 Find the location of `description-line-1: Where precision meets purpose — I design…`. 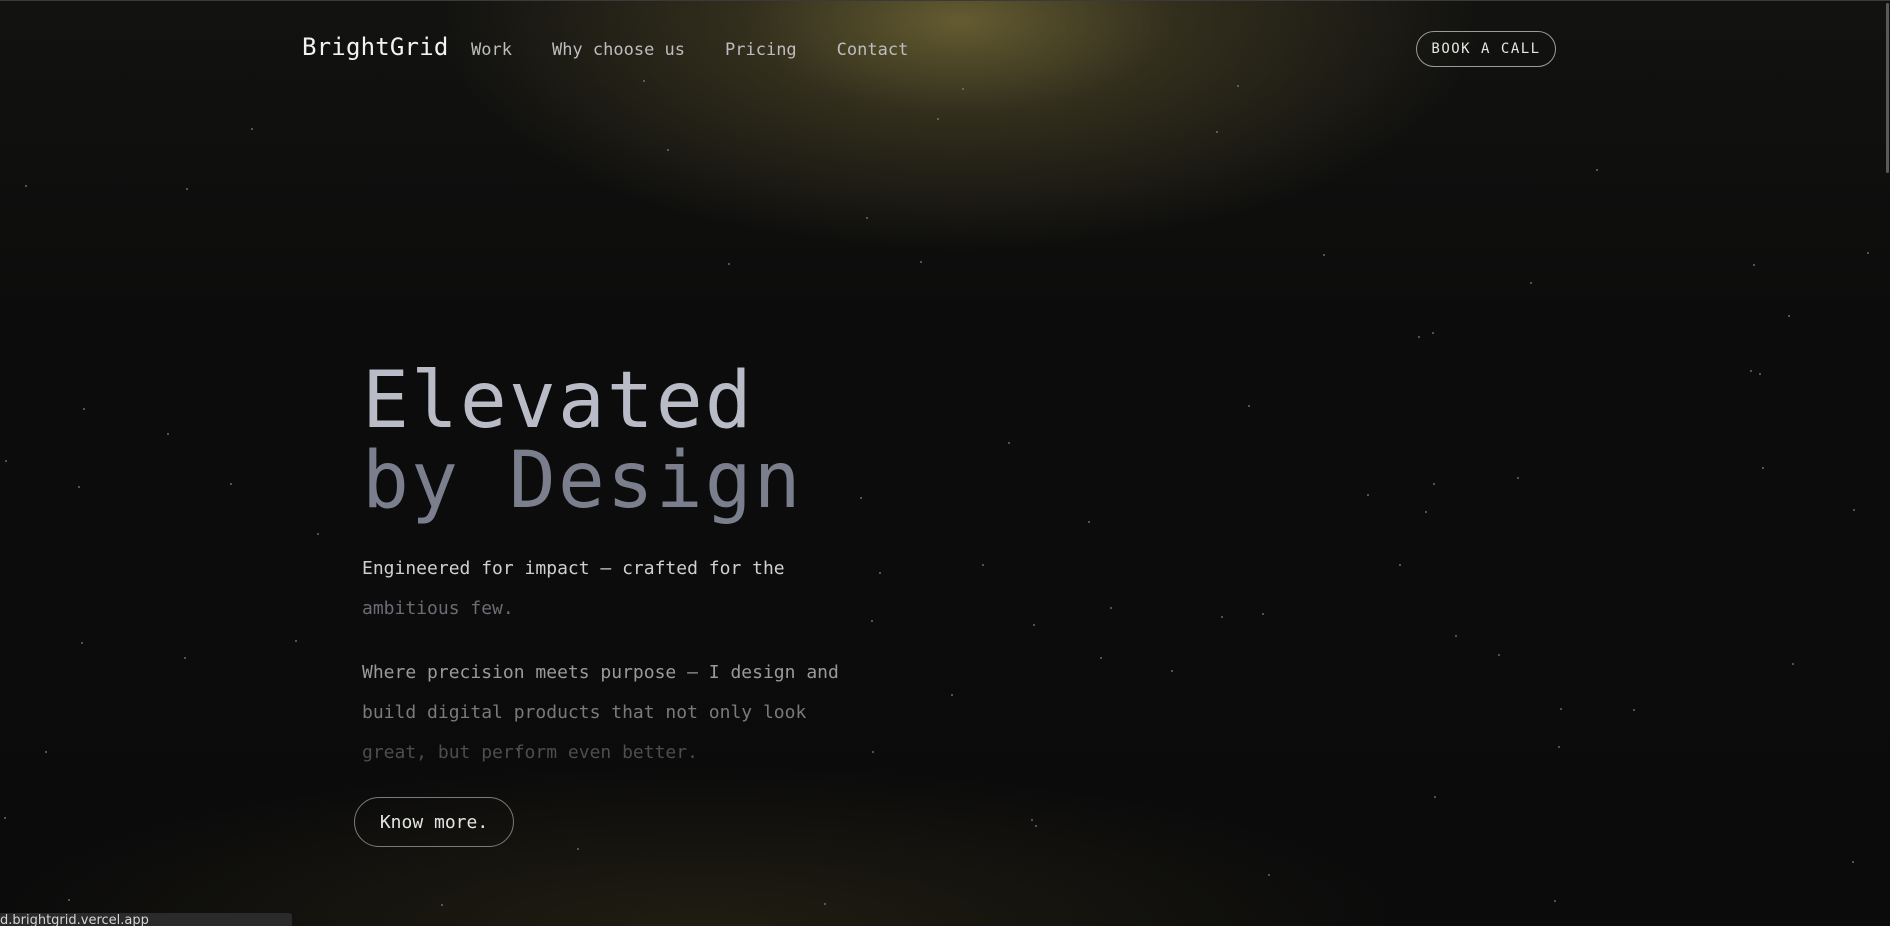

description-line-1: Where precision meets purpose — I design… is located at coordinates (600, 672).